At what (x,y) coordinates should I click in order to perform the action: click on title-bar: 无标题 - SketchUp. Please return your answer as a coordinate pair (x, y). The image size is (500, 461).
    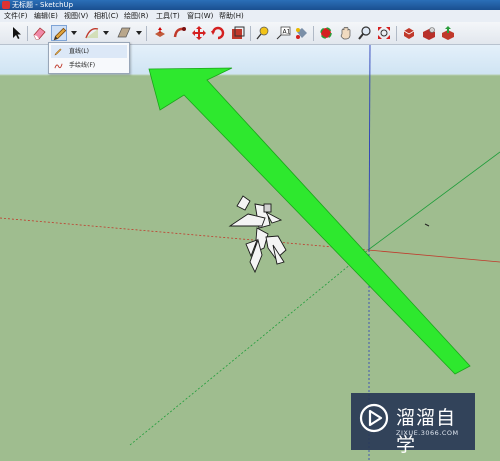
    Looking at the image, I should click on (250, 5).